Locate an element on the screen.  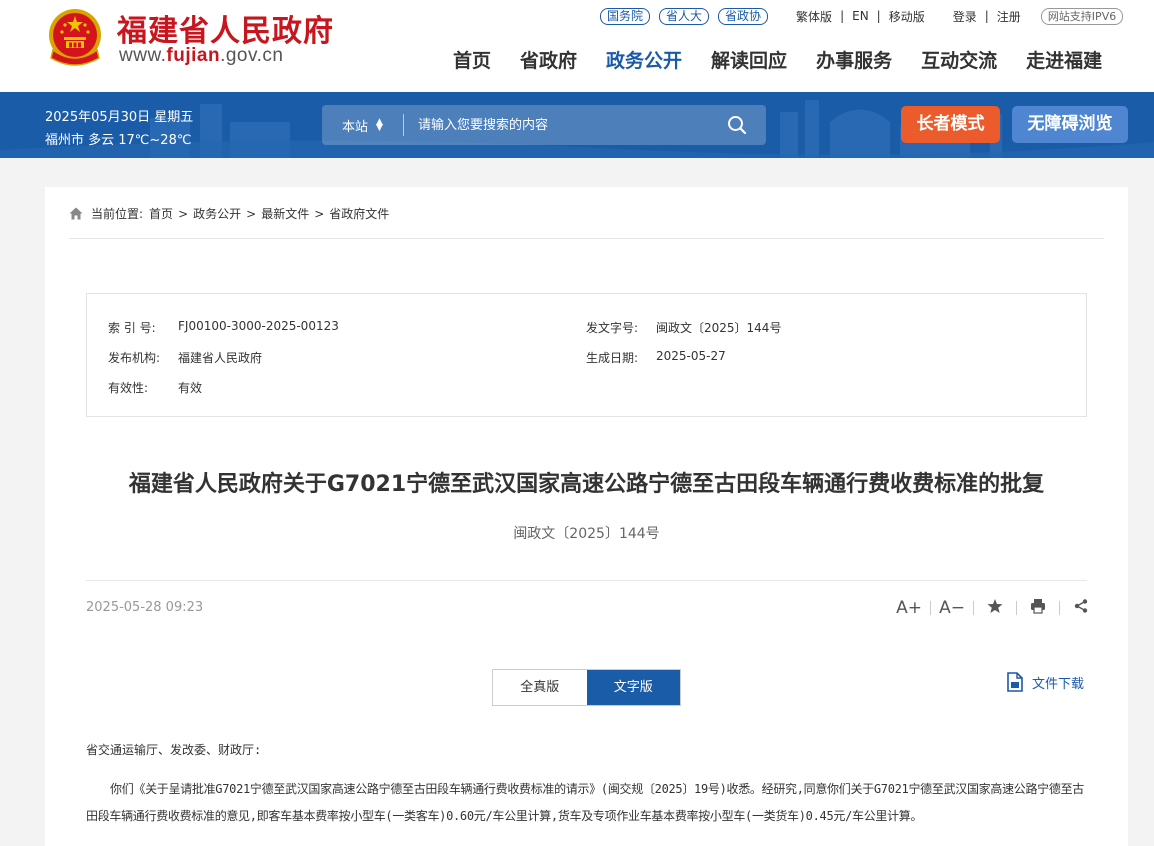
register-link: 注册 is located at coordinates (1009, 16).